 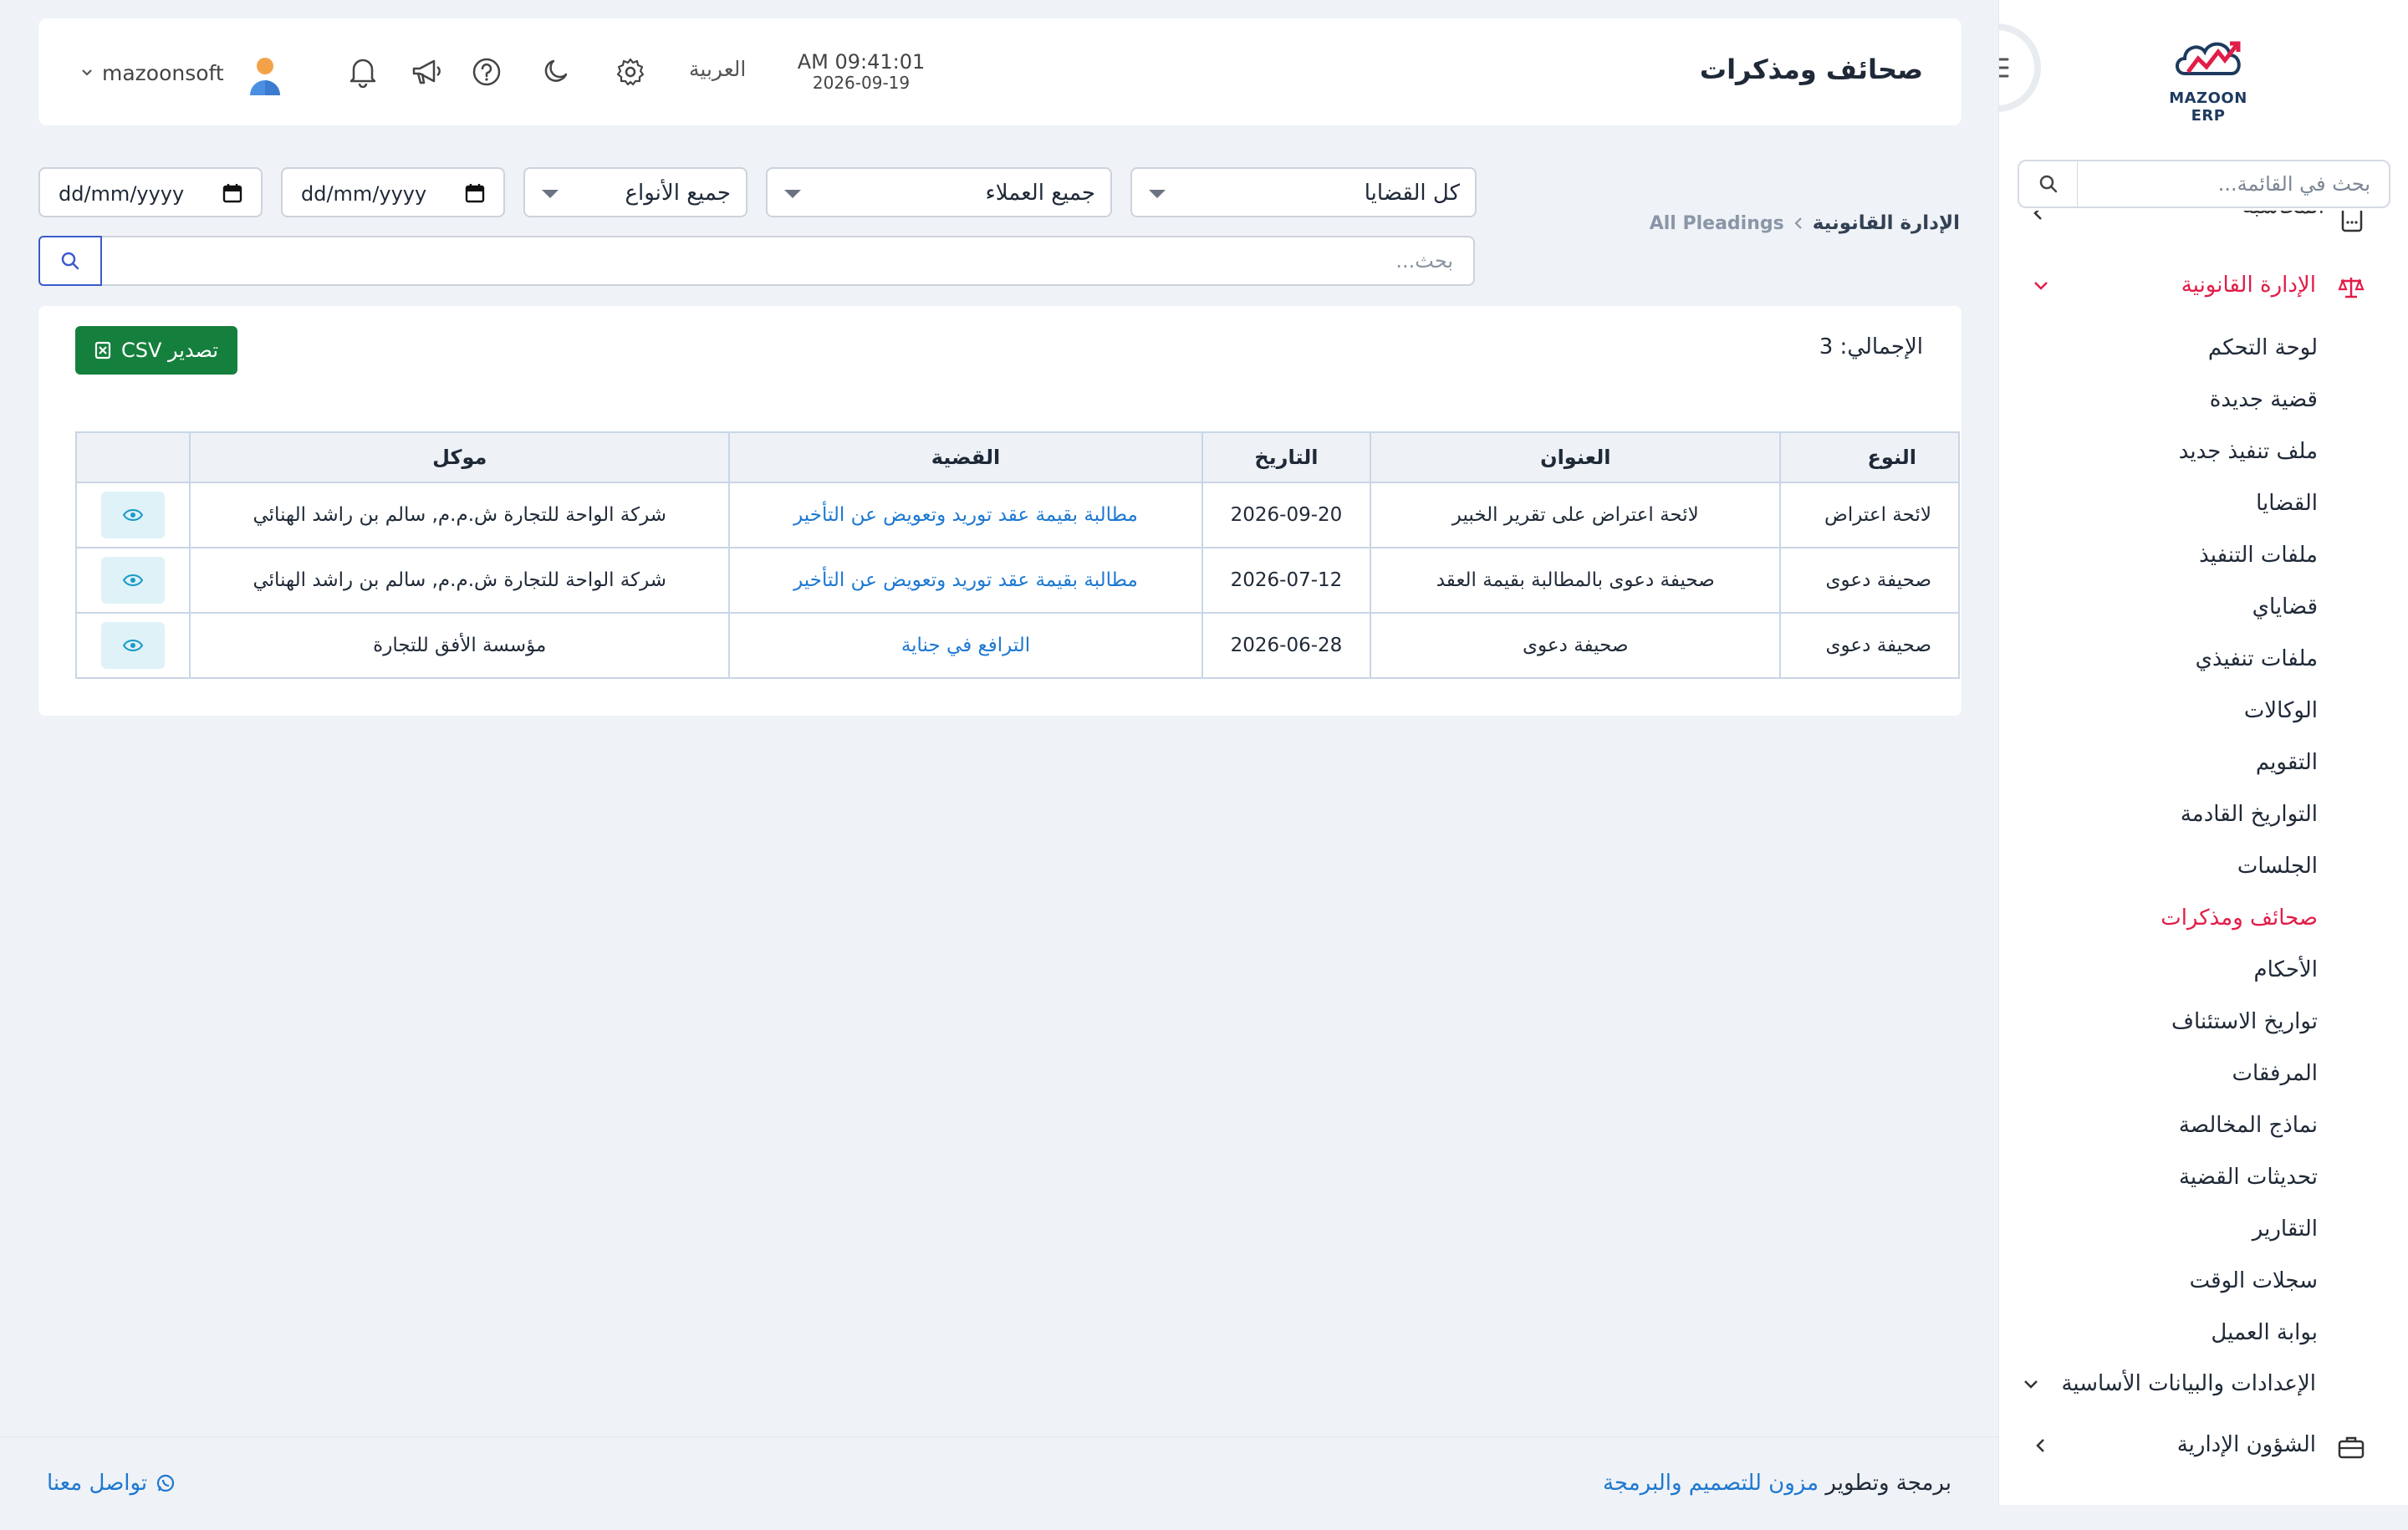 I want to click on sidebar-item-accounting: المحاسبة, so click(x=2197, y=223).